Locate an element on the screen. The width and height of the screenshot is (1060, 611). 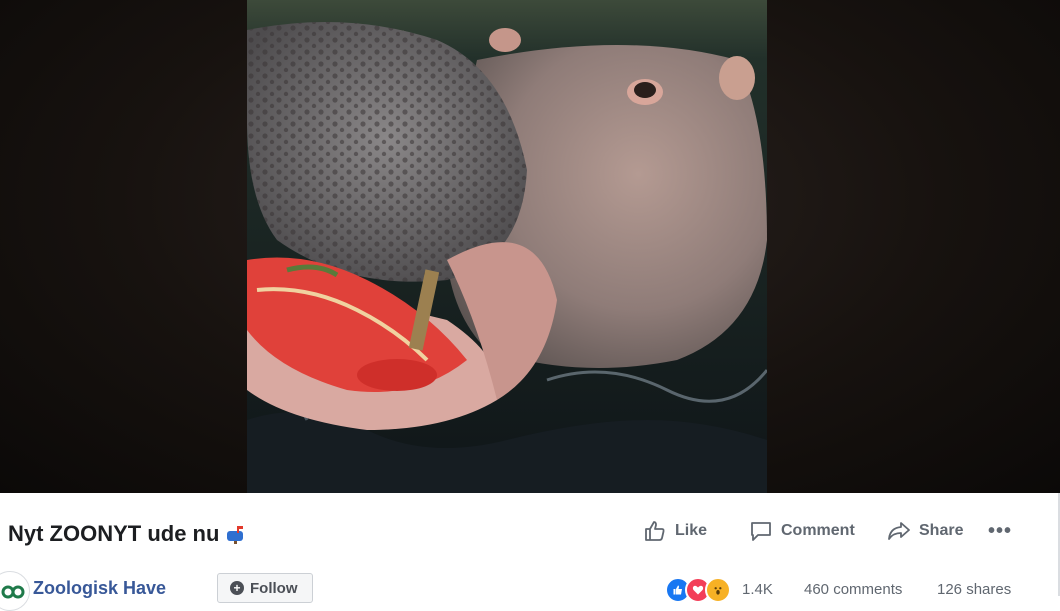
post-title-row: Nyt ZOONYT ude nu is located at coordinates (123, 534).